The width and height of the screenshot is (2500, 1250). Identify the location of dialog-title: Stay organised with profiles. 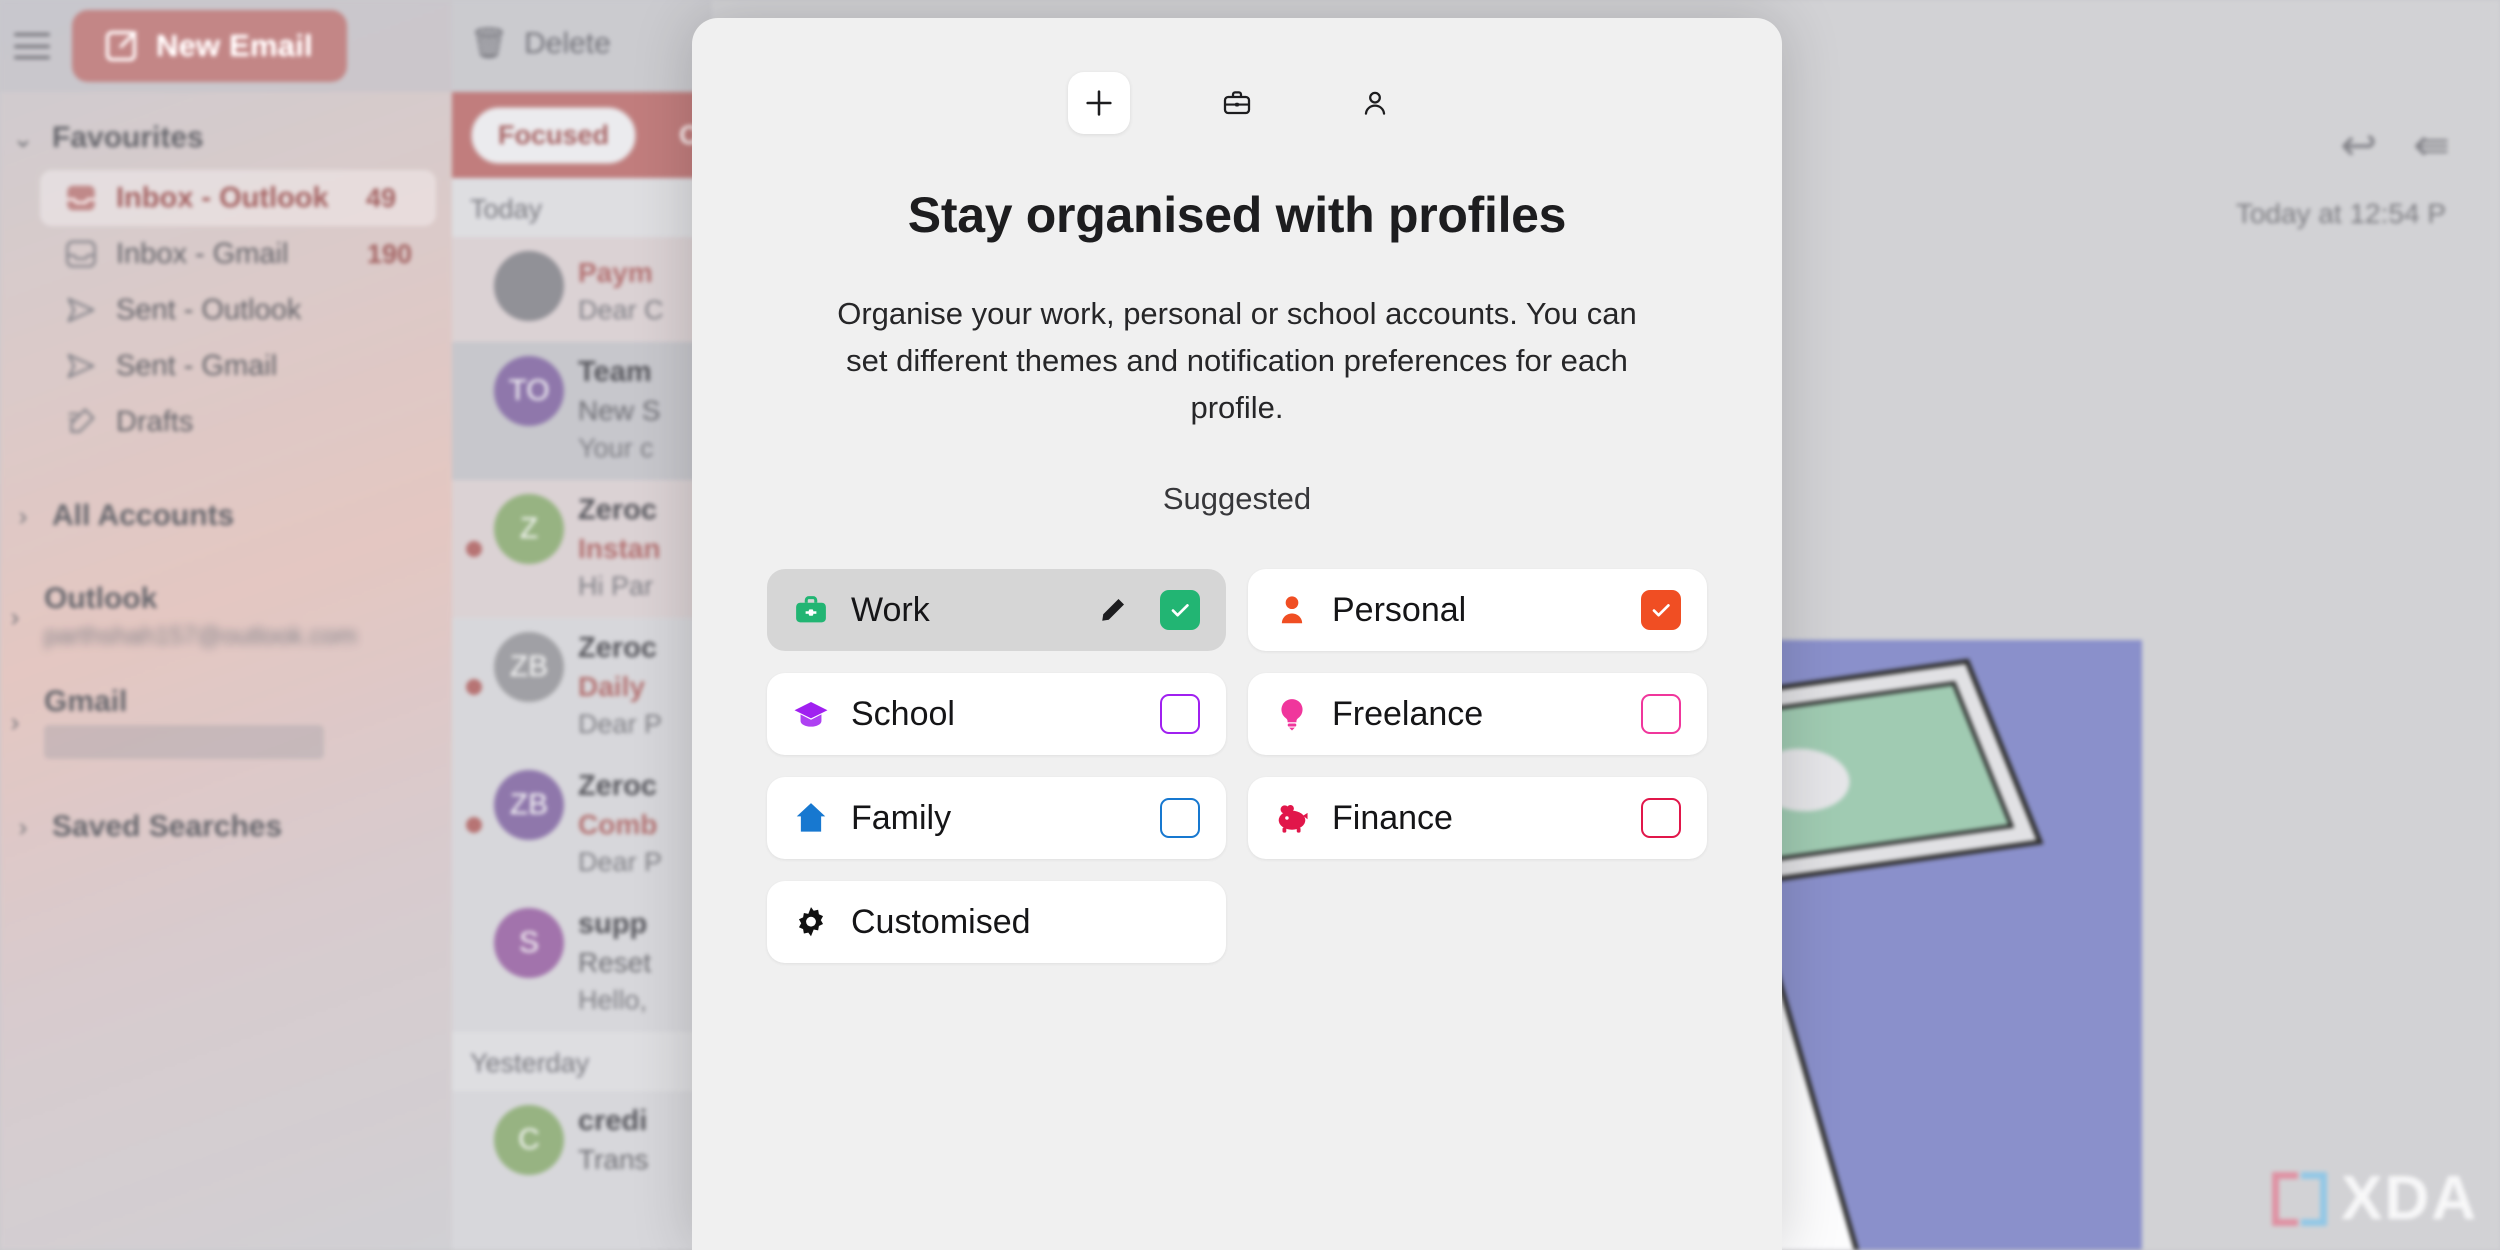
(1237, 215).